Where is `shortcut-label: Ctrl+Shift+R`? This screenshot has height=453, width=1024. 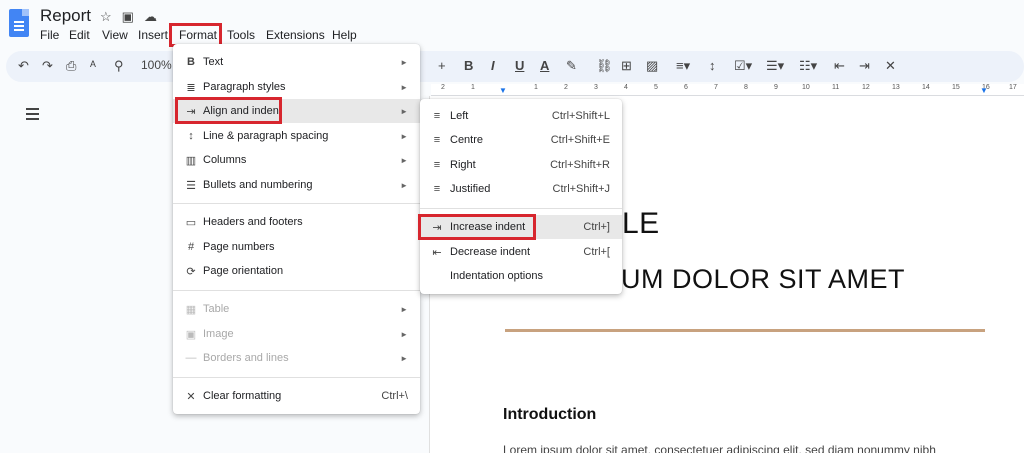
shortcut-label: Ctrl+Shift+R is located at coordinates (580, 165).